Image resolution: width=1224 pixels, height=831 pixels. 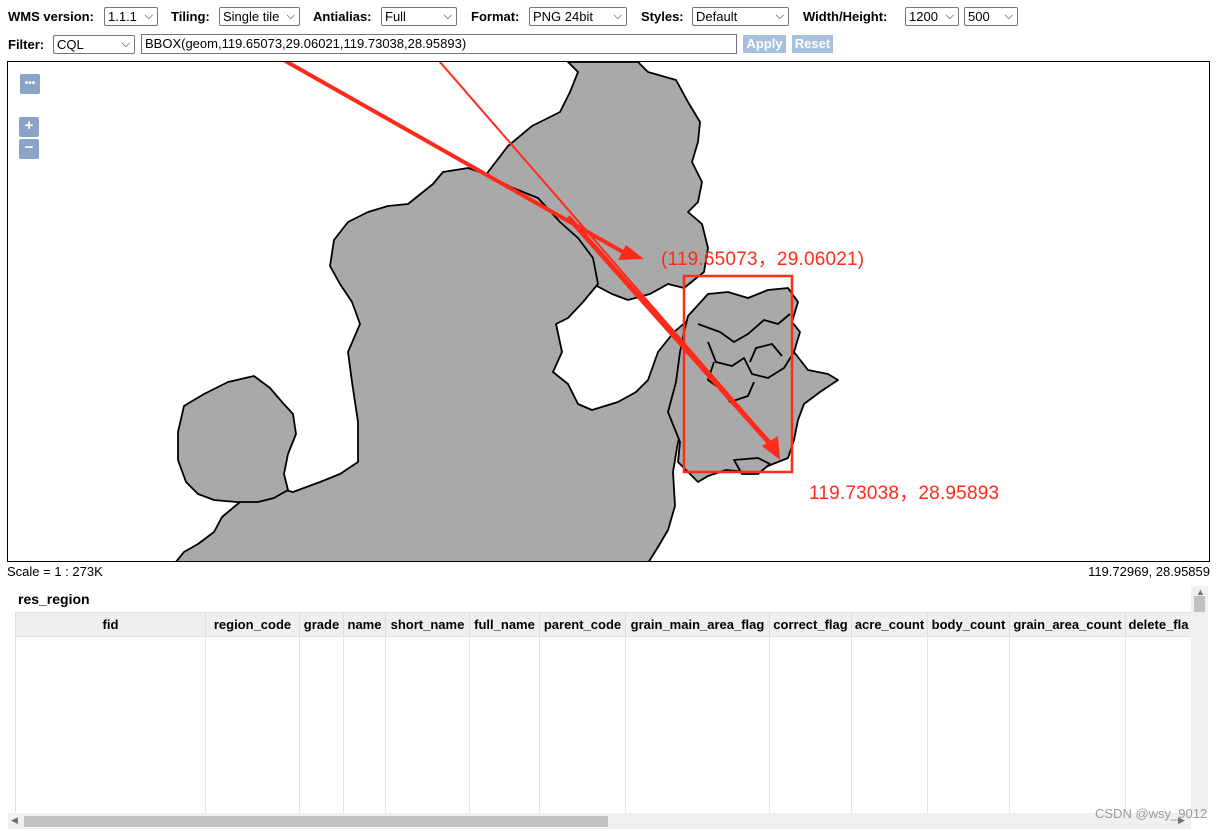 What do you see at coordinates (890, 624) in the screenshot?
I see `column-header: acre_count` at bounding box center [890, 624].